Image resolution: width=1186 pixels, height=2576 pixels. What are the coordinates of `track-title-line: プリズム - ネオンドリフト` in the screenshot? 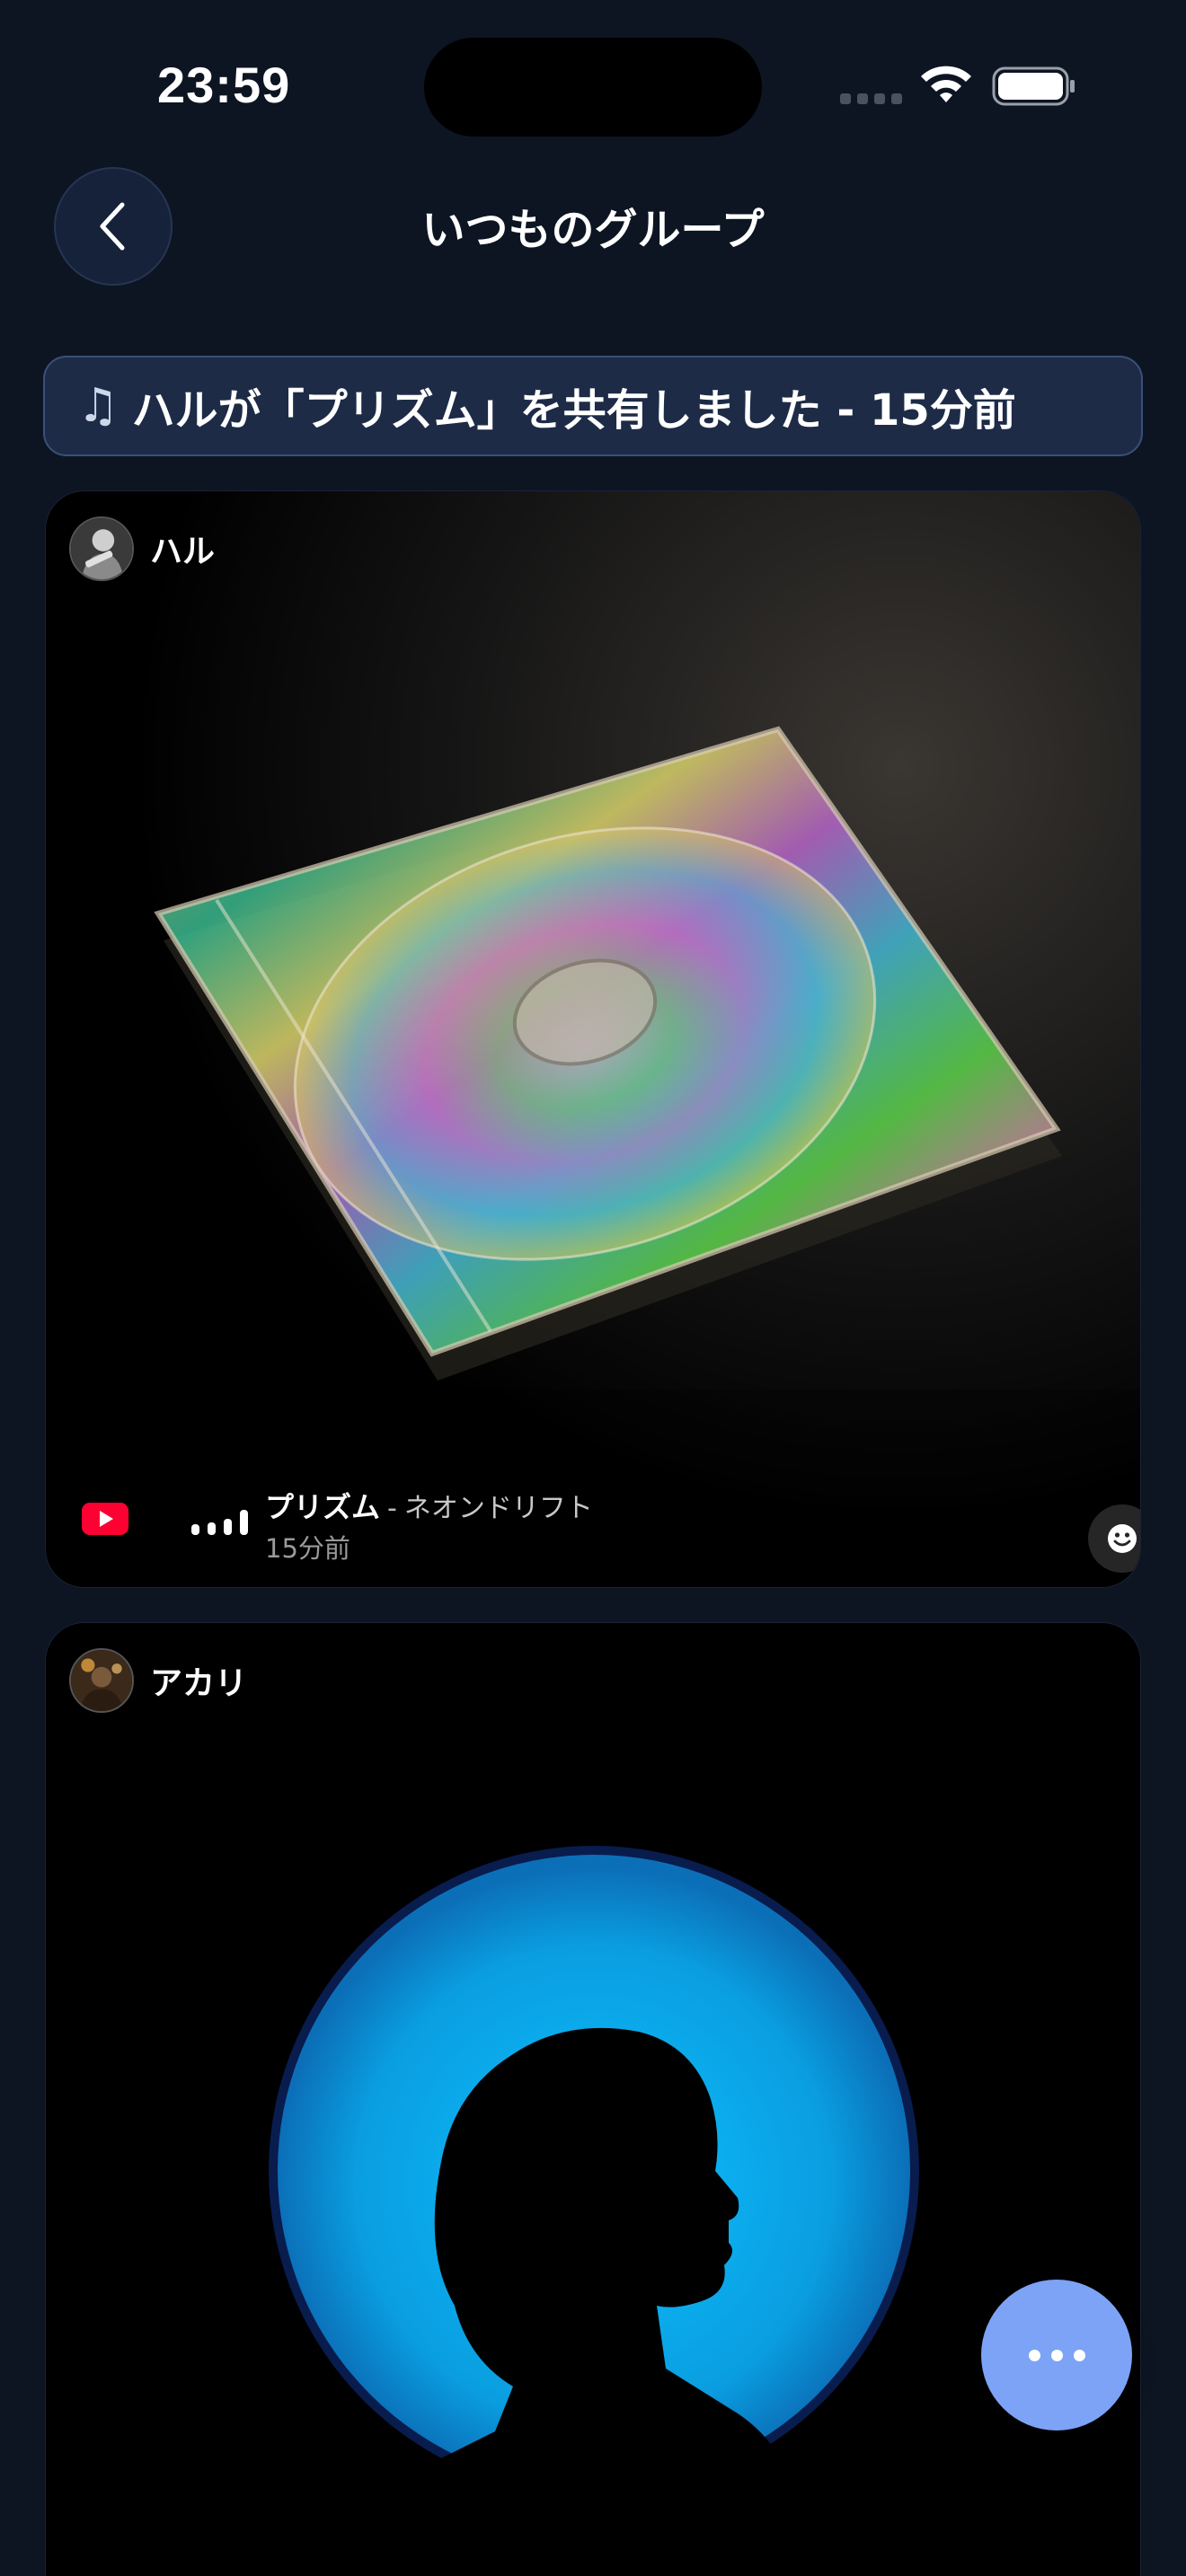 It's located at (429, 1505).